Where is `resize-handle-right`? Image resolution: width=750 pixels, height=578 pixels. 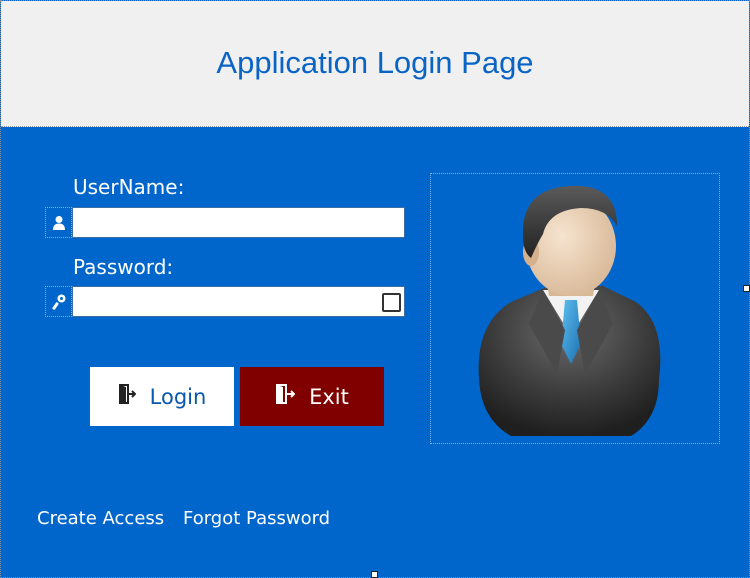
resize-handle-right is located at coordinates (746, 288).